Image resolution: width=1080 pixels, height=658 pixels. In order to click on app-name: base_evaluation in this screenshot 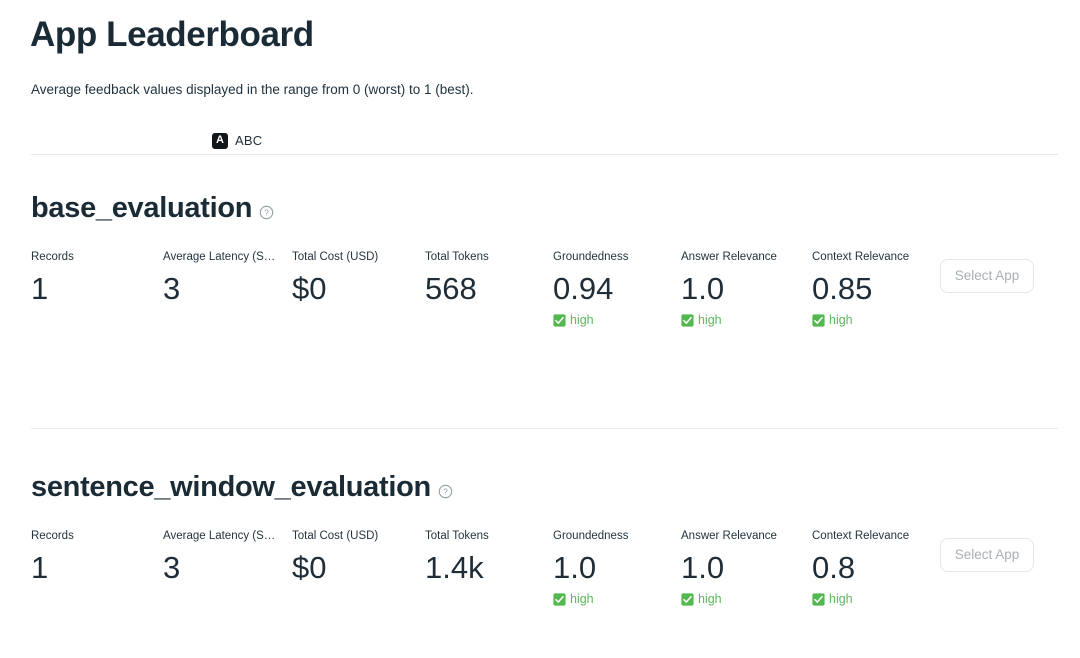, I will do `click(142, 208)`.